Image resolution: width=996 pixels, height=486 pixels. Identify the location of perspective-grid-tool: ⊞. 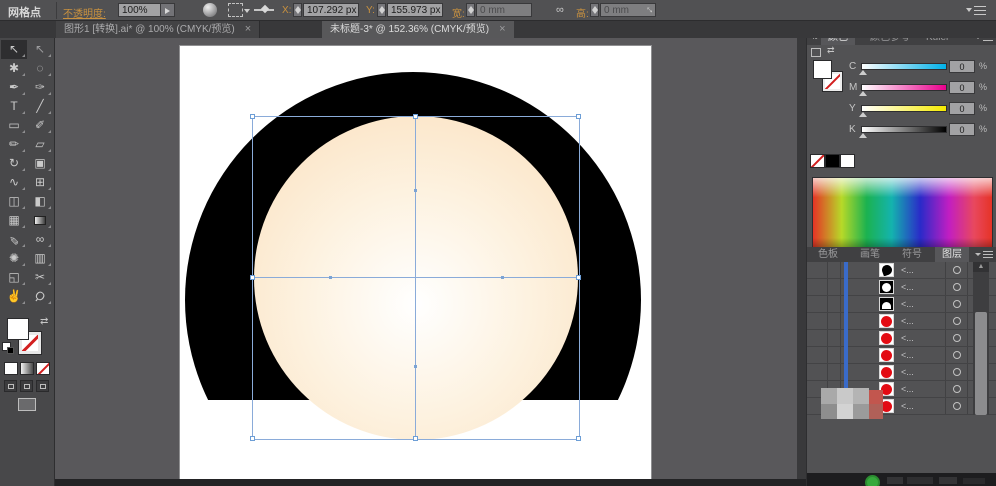
(40, 182).